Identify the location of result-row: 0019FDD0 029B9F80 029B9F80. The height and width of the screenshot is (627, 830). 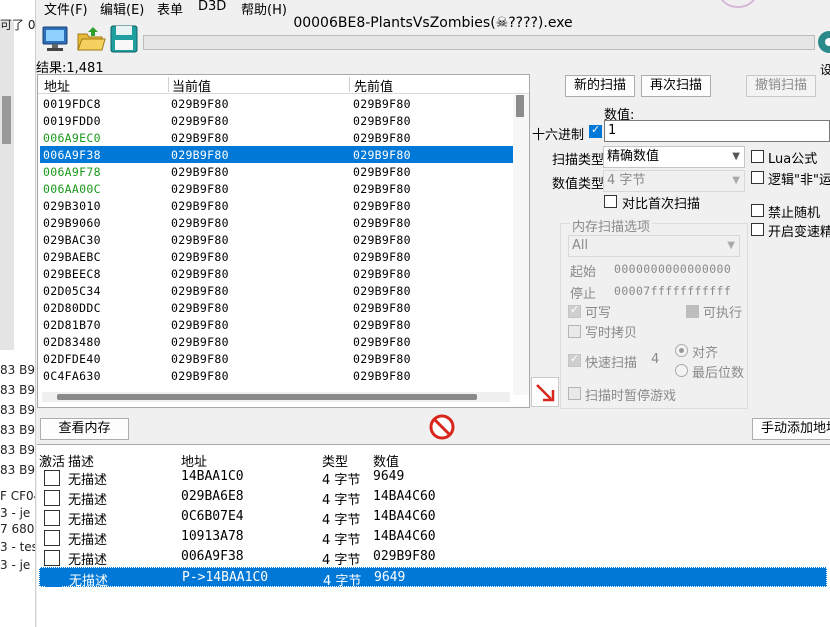
(276, 120).